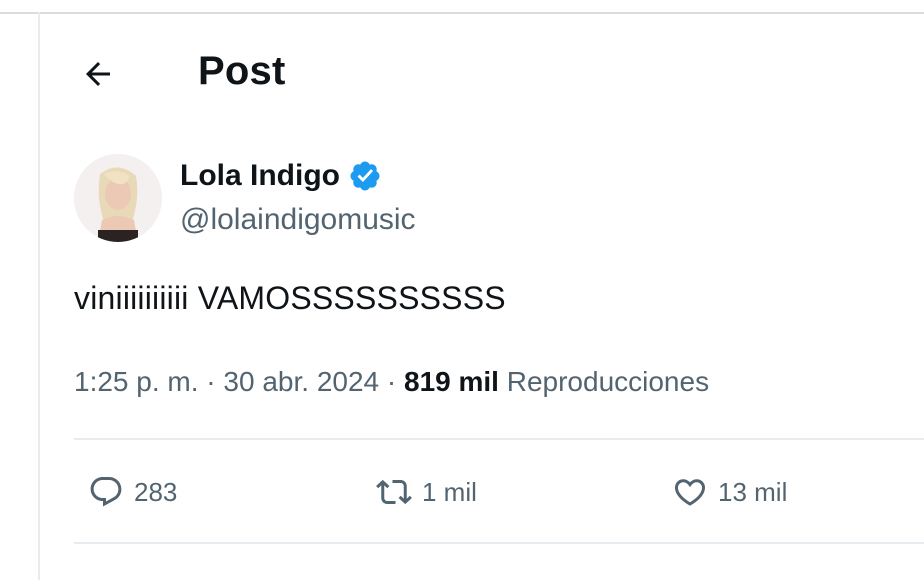 This screenshot has height=580, width=924. Describe the element at coordinates (499, 492) in the screenshot. I see `post-actions: 283 1 mil 13 mil` at that location.